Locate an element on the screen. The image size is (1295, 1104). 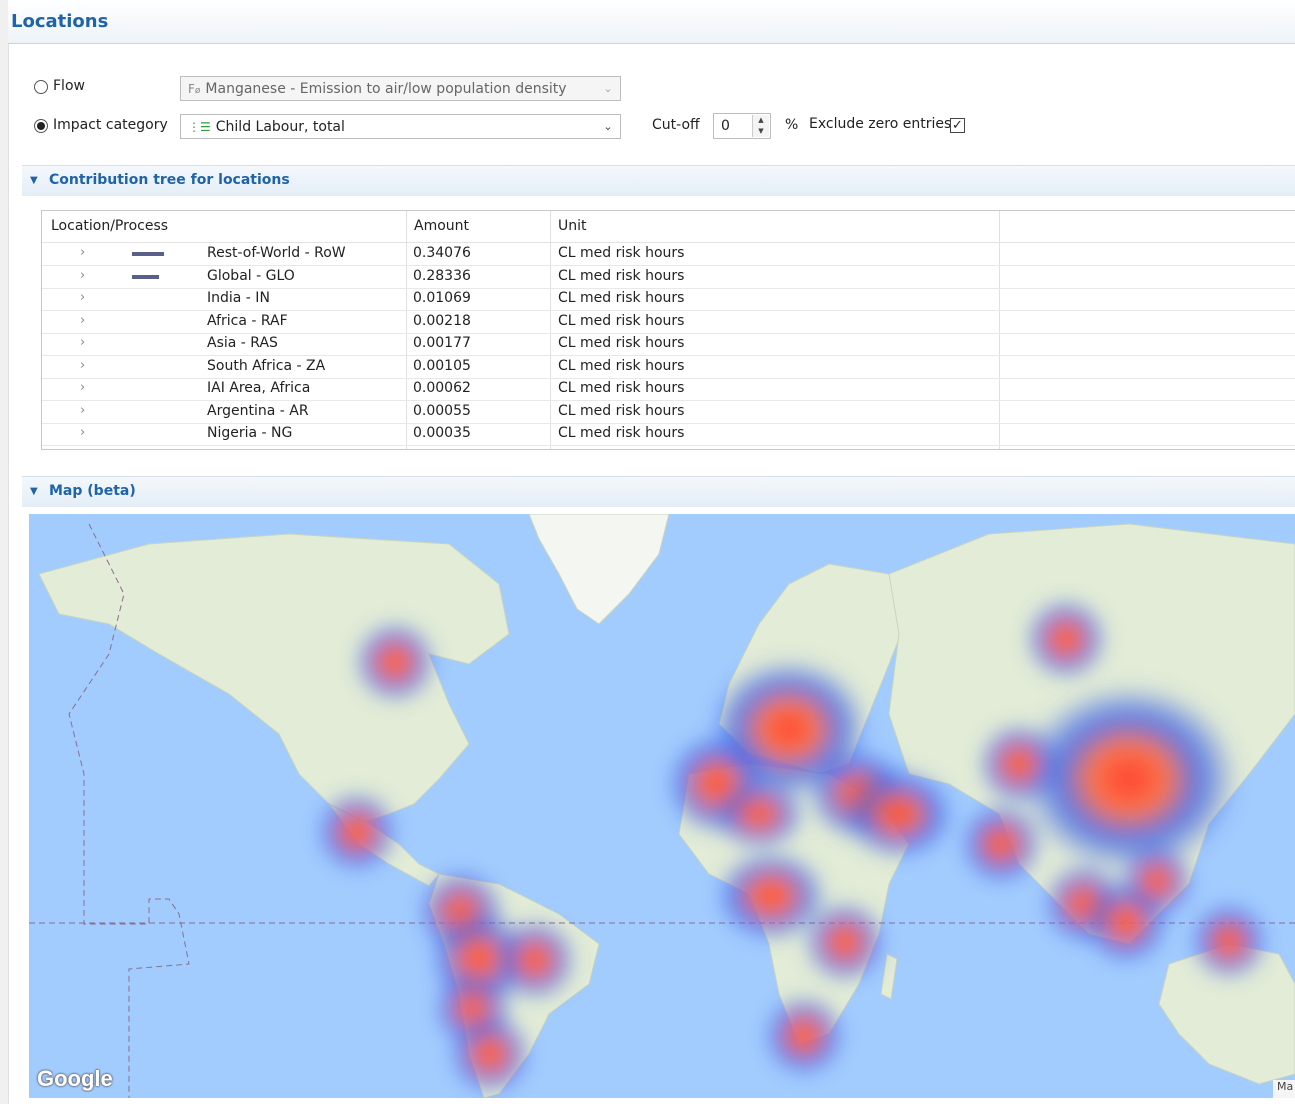
table-row: › Global - GLO 0.28336 CL med risk hours is located at coordinates (668, 277).